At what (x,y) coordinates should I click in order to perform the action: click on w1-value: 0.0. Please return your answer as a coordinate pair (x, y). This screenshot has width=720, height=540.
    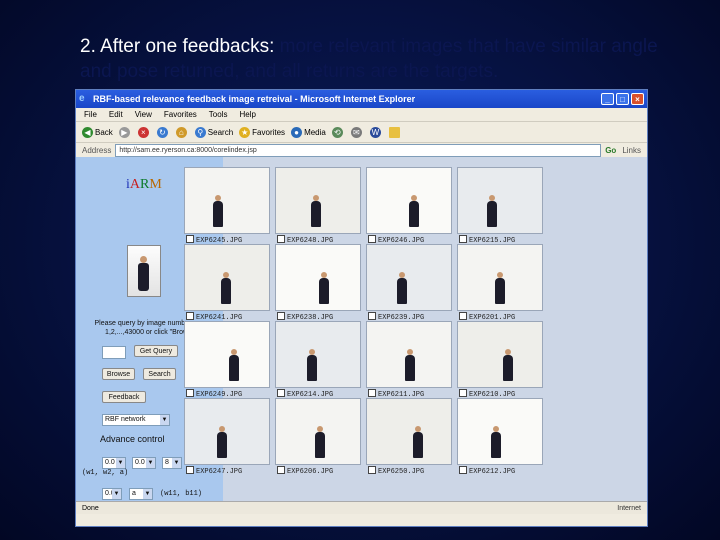
    Looking at the image, I should click on (110, 462).